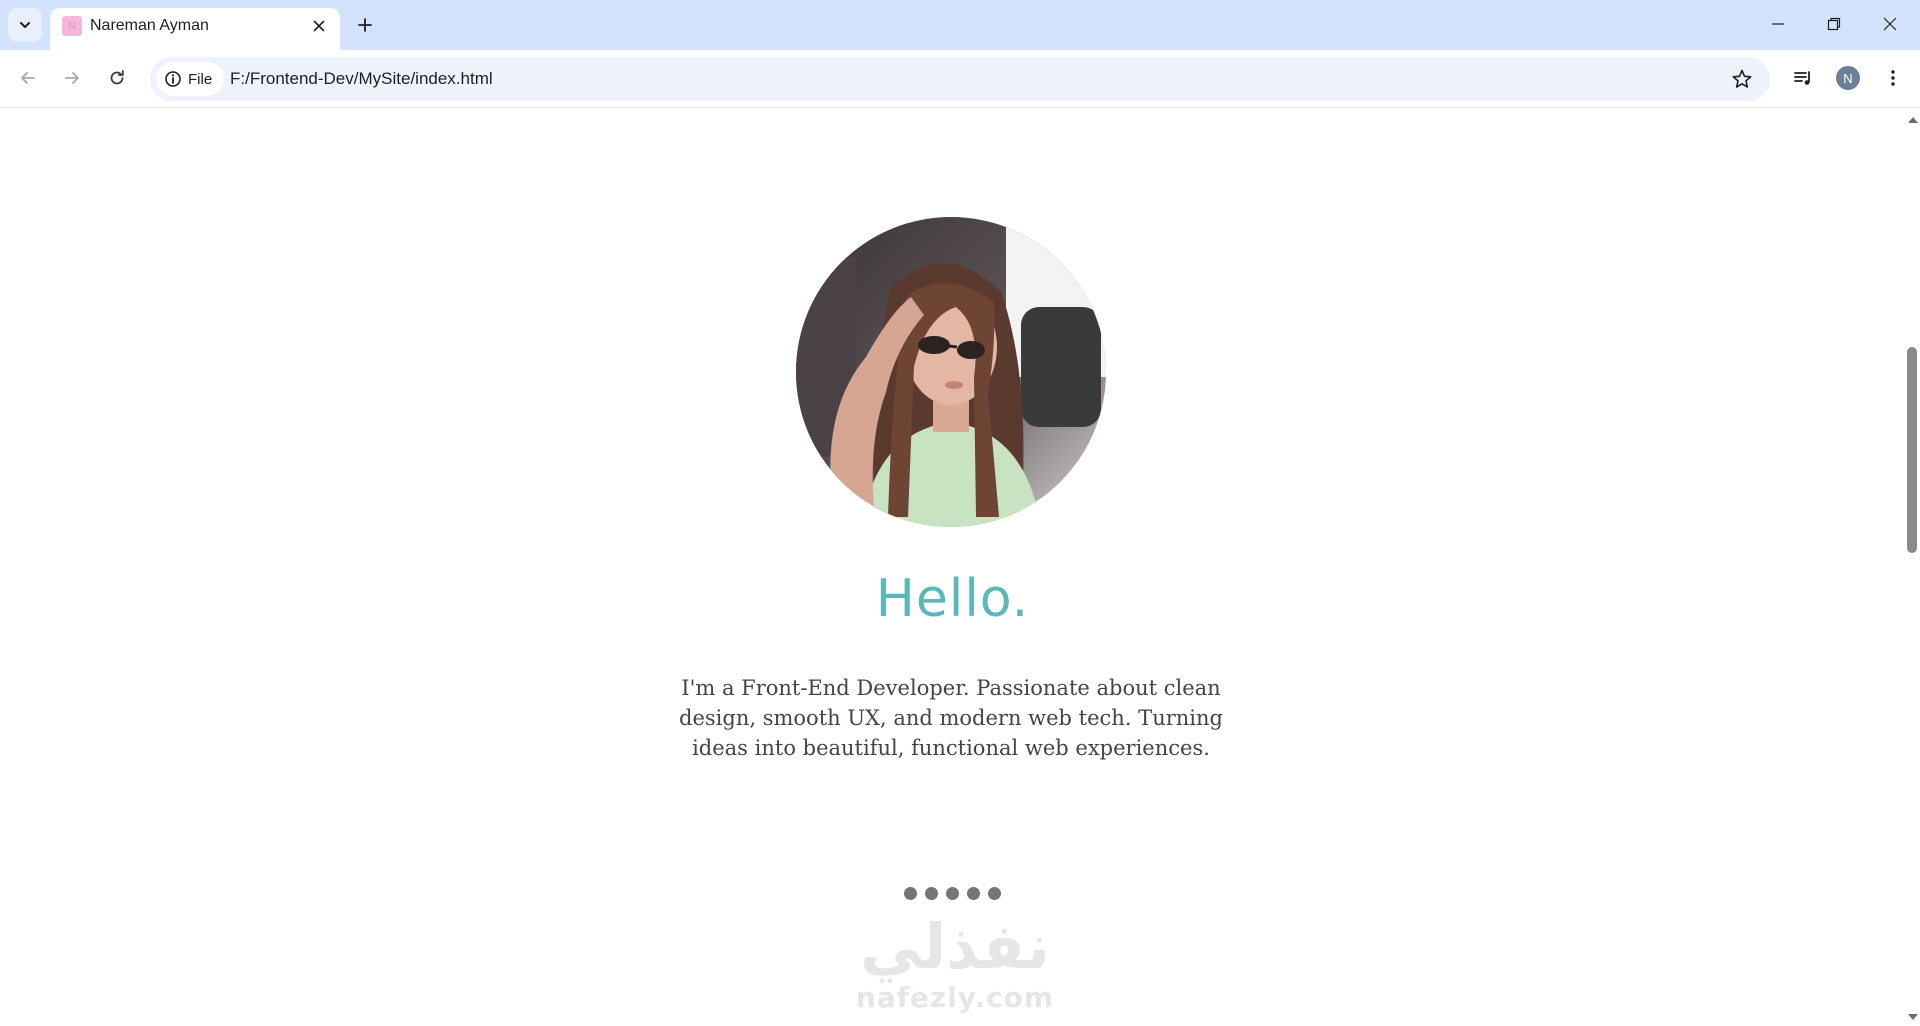 The height and width of the screenshot is (1026, 1920). I want to click on info-icon, so click(173, 79).